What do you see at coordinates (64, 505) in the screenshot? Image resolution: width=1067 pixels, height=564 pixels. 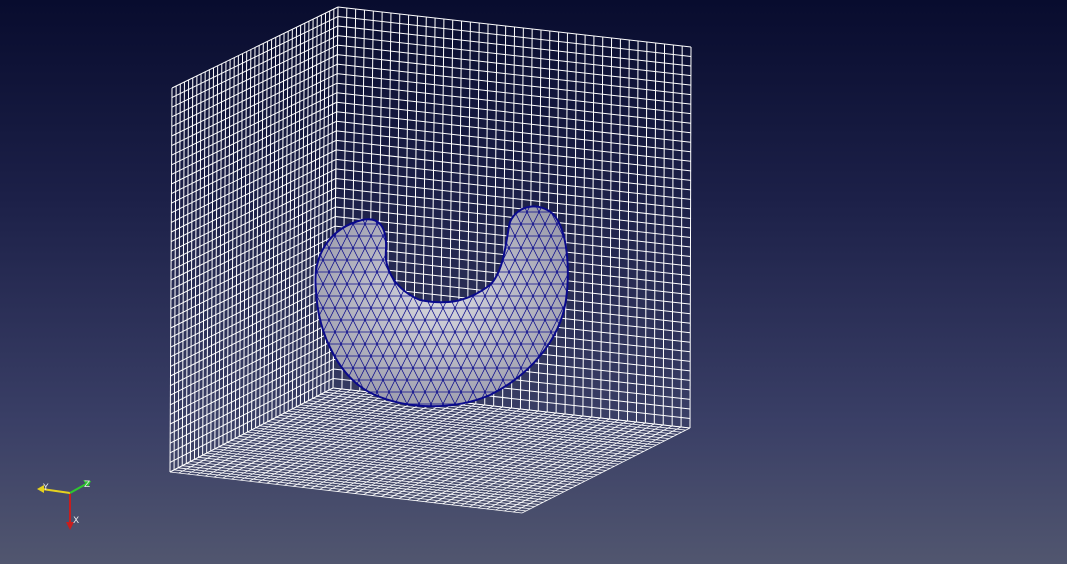 I see `orientation-axes: X Y Z` at bounding box center [64, 505].